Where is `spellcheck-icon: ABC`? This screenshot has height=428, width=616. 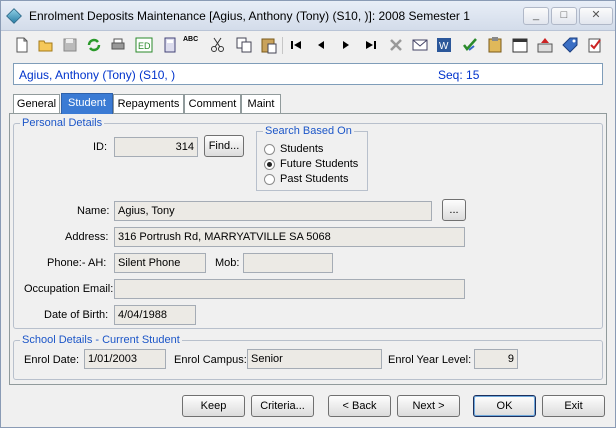
spellcheck-icon: ABC is located at coordinates (192, 45).